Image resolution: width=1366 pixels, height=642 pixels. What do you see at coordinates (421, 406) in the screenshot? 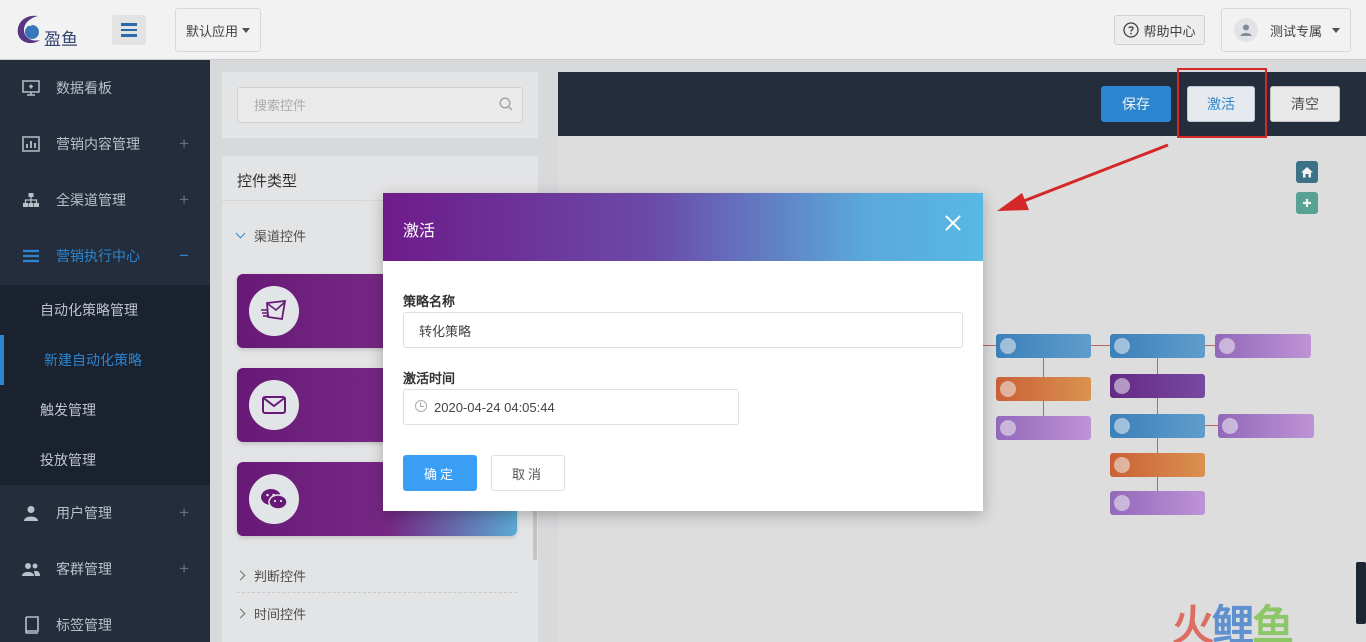
I see `clock-icon` at bounding box center [421, 406].